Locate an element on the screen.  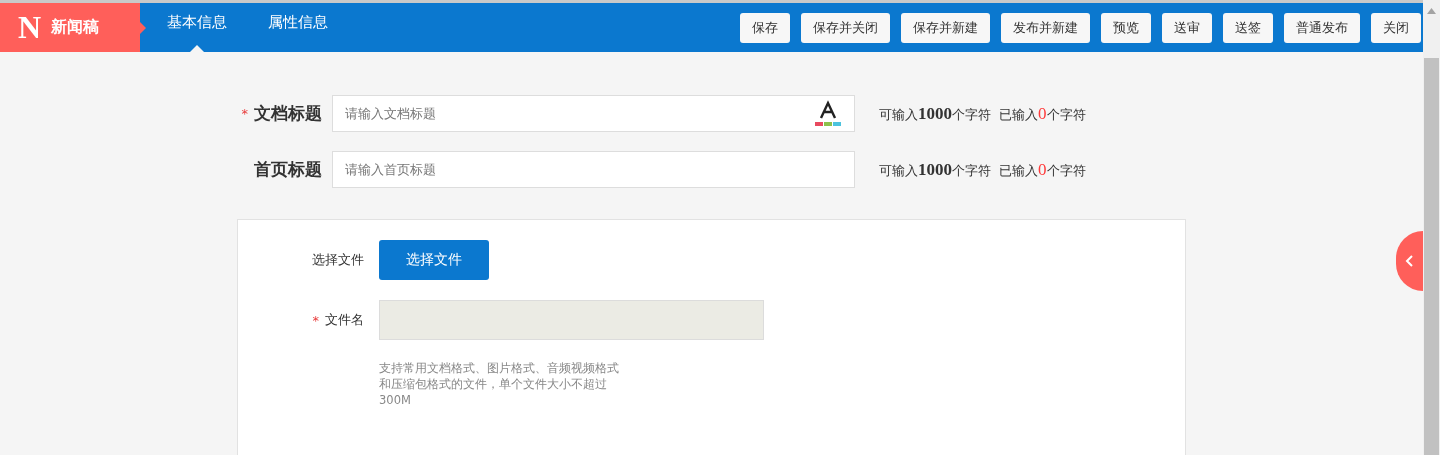
field-label: 文档标题 is located at coordinates (288, 113).